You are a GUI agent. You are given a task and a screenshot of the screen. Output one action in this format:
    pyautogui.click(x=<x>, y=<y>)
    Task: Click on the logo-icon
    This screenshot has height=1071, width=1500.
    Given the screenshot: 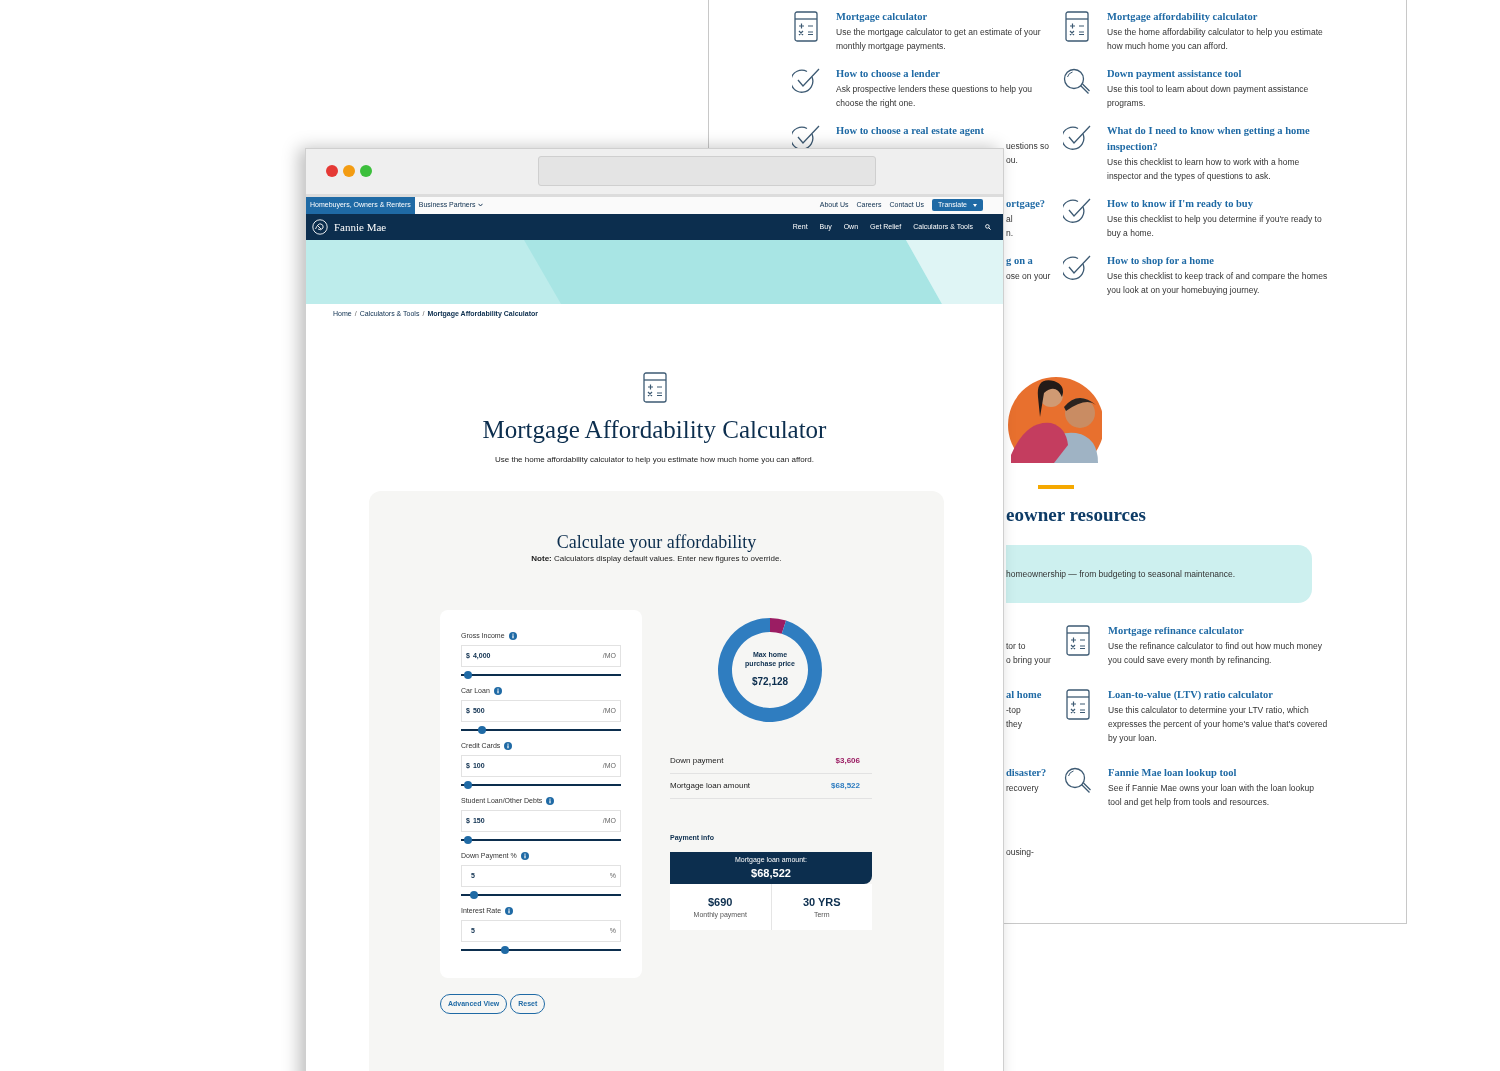 What is the action you would take?
    pyautogui.click(x=320, y=227)
    